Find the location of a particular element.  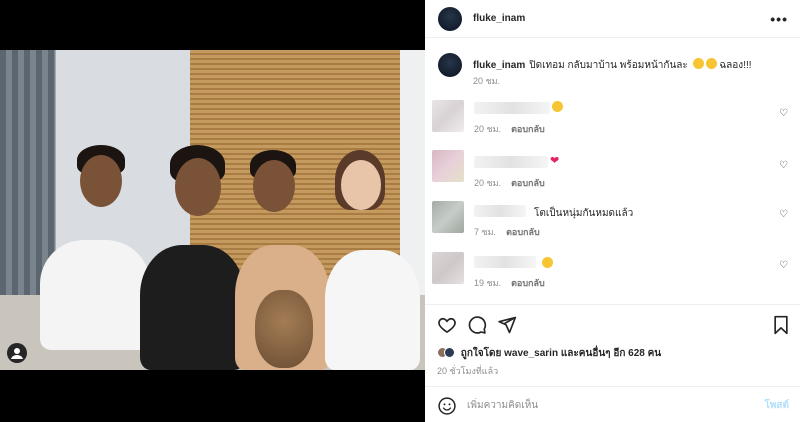

user-tag-icon is located at coordinates (17, 353).